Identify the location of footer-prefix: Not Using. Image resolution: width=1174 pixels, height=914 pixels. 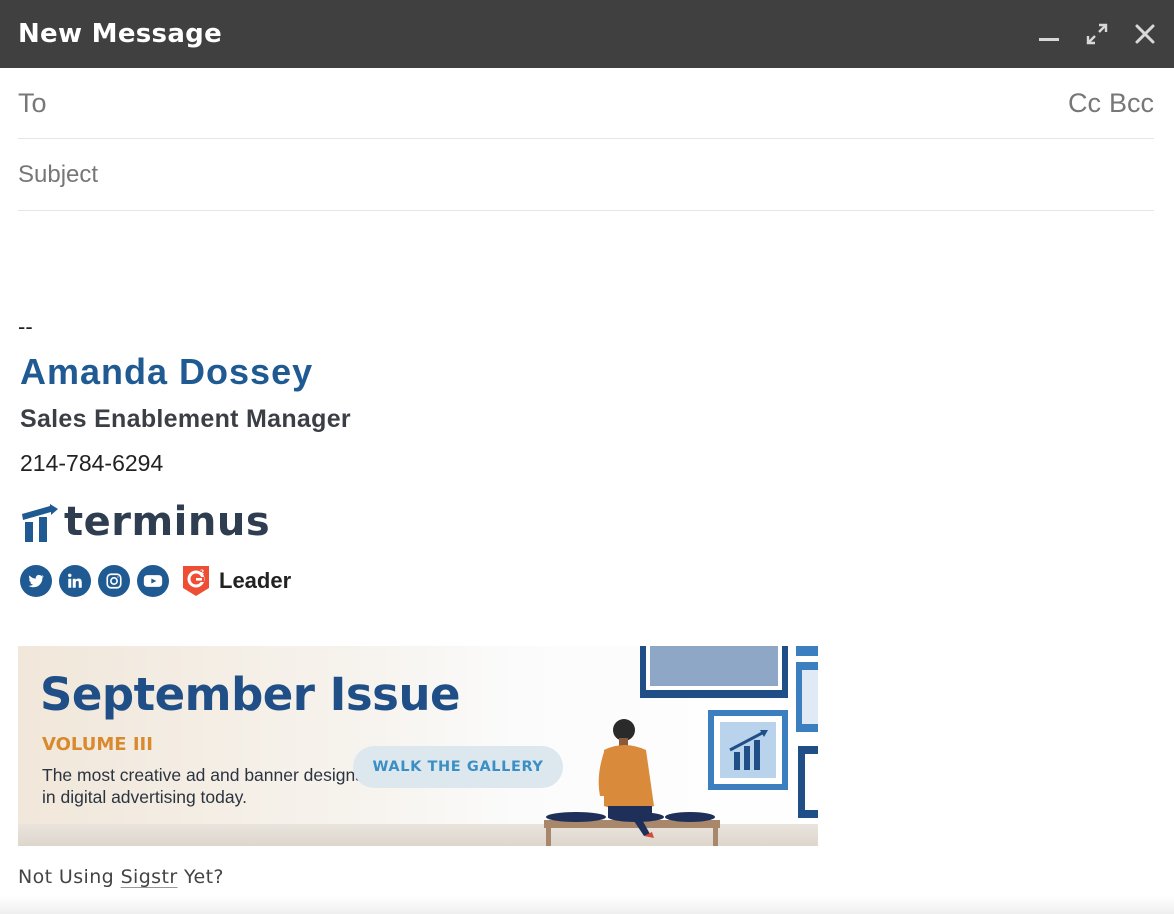
(66, 877).